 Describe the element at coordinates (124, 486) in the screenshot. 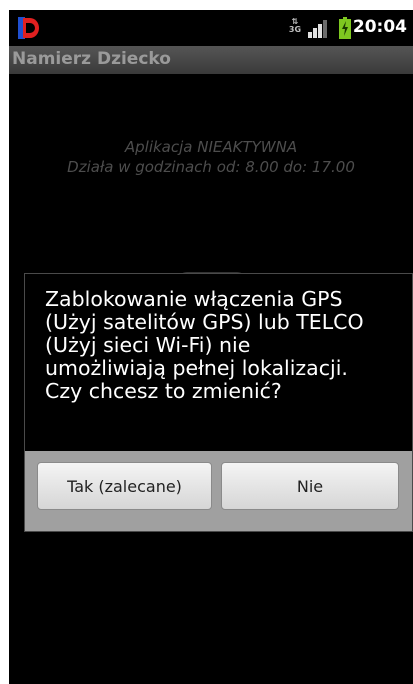

I see `yes-recommended-button: Tak (zalecane)` at that location.